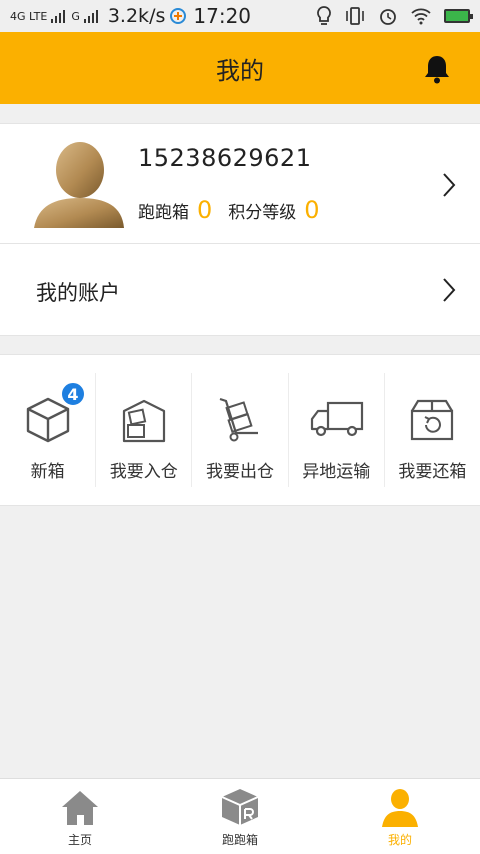  I want to click on action-label: 我要还箱, so click(432, 472).